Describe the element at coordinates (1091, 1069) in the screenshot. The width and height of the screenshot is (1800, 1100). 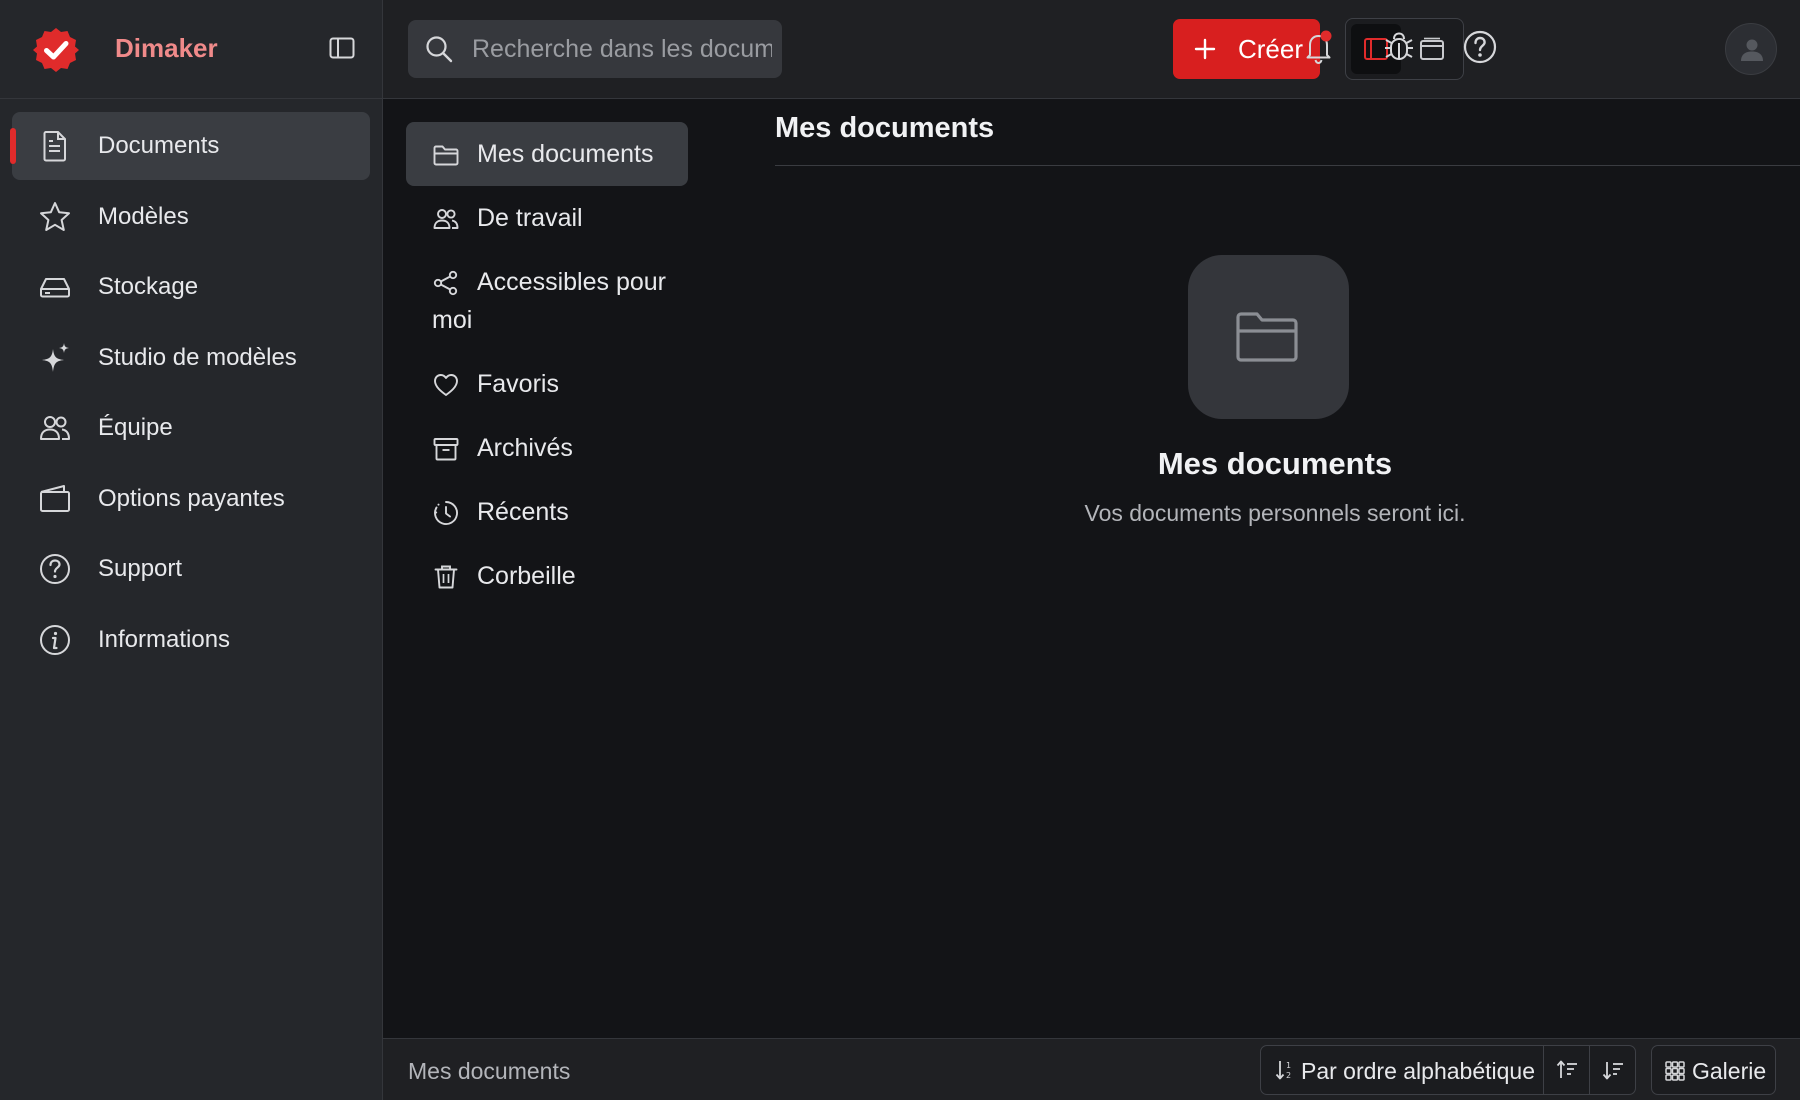
I see `status-bar: Mes documents 1 2 Par ordre alphabétique` at that location.